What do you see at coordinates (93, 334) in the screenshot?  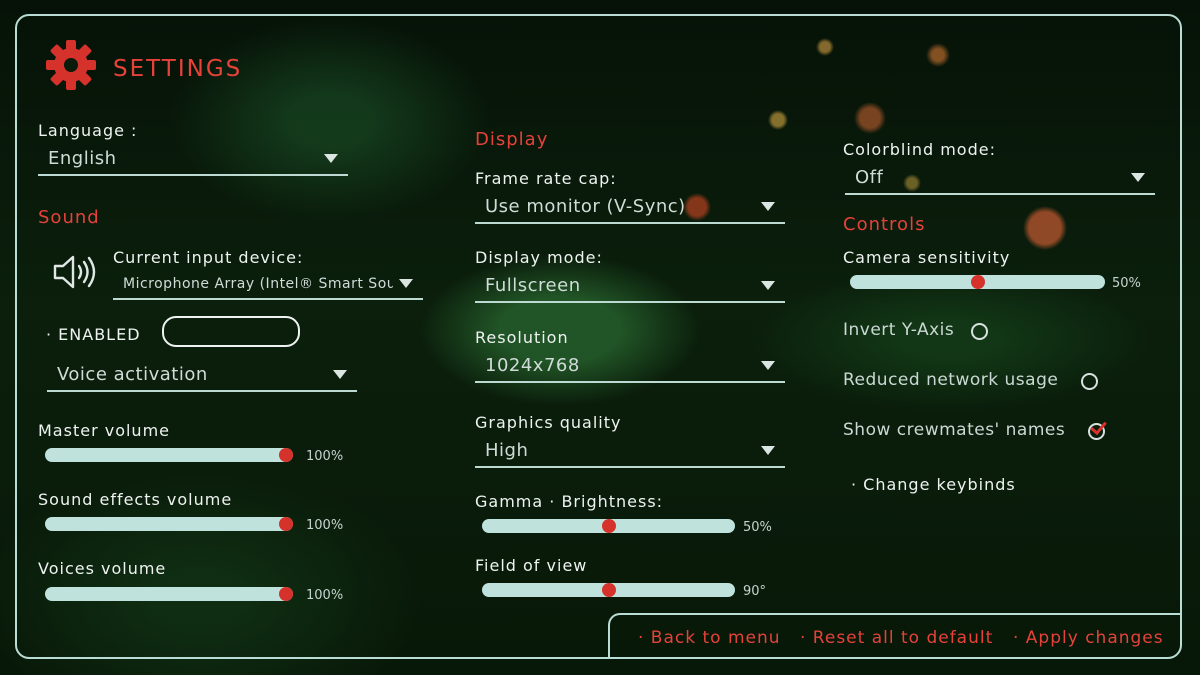 I see `enabled-label: · ENABLED` at bounding box center [93, 334].